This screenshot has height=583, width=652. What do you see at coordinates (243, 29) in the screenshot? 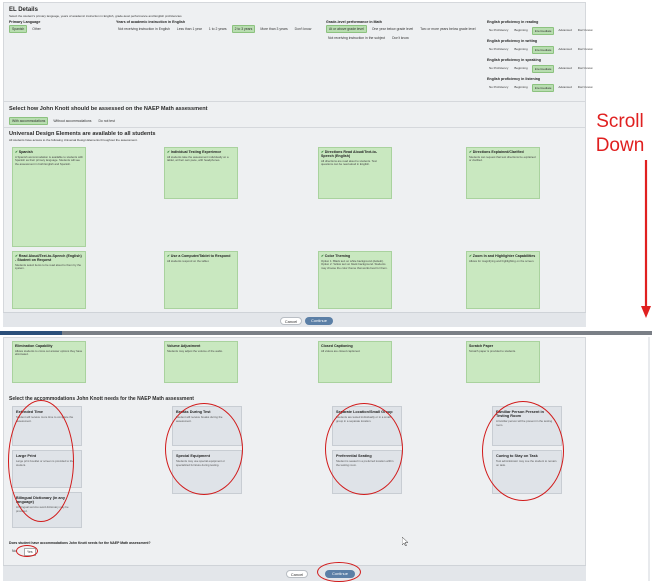
I see `years-option: 2 to 3 years` at bounding box center [243, 29].